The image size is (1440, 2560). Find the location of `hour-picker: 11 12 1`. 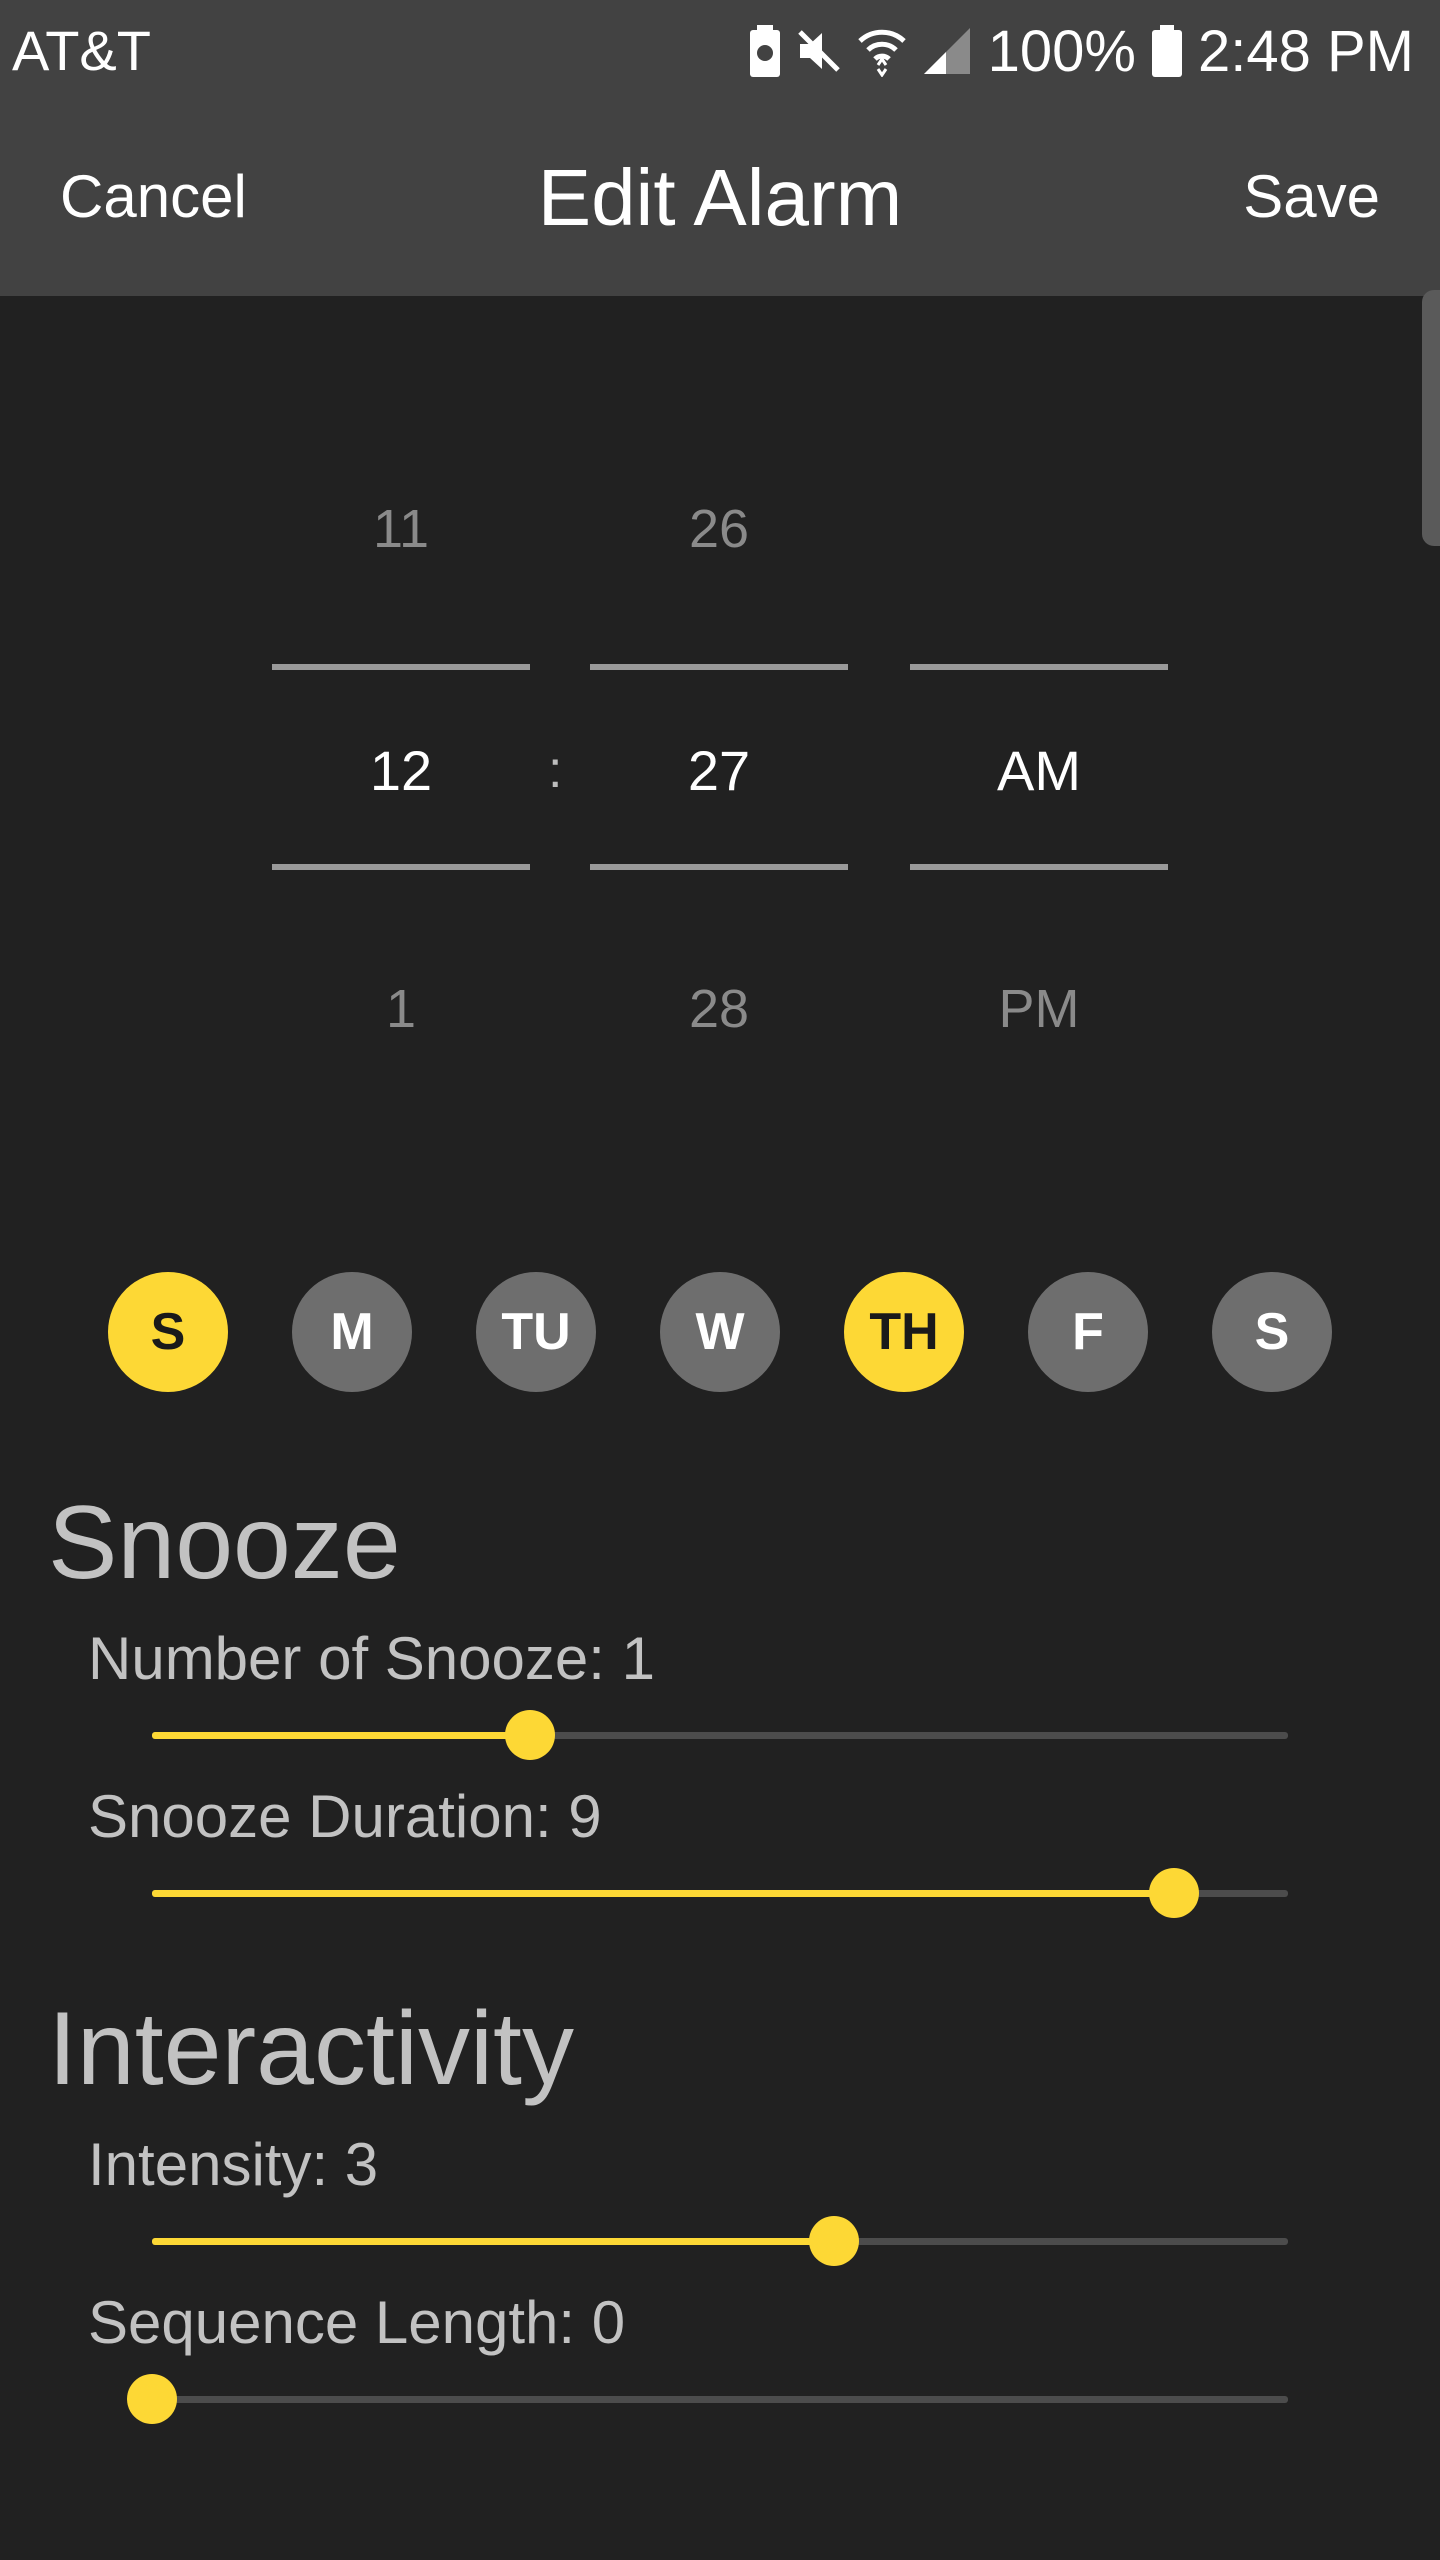

hour-picker: 11 12 1 is located at coordinates (401, 550).